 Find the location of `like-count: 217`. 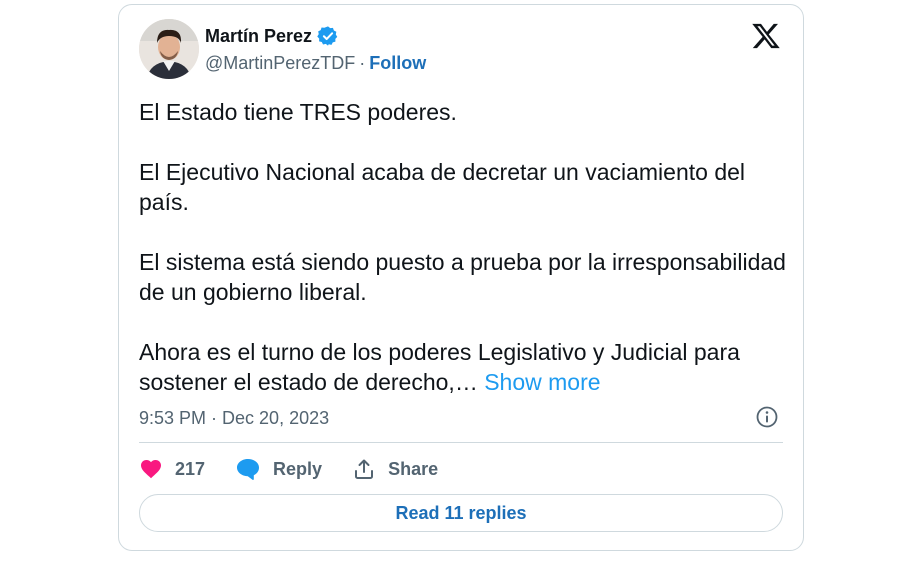

like-count: 217 is located at coordinates (190, 468).